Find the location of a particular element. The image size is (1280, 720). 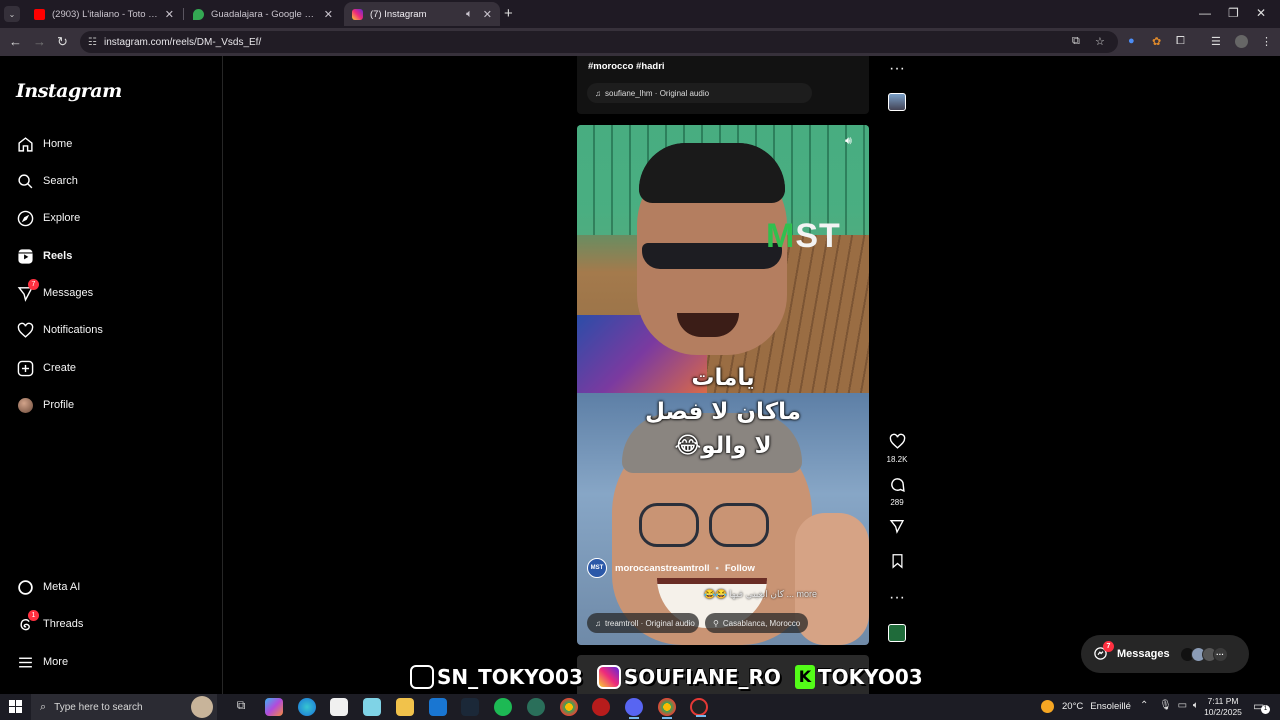

tab-google-maps: Guadalajara - Google Maps ✕ is located at coordinates (263, 14).